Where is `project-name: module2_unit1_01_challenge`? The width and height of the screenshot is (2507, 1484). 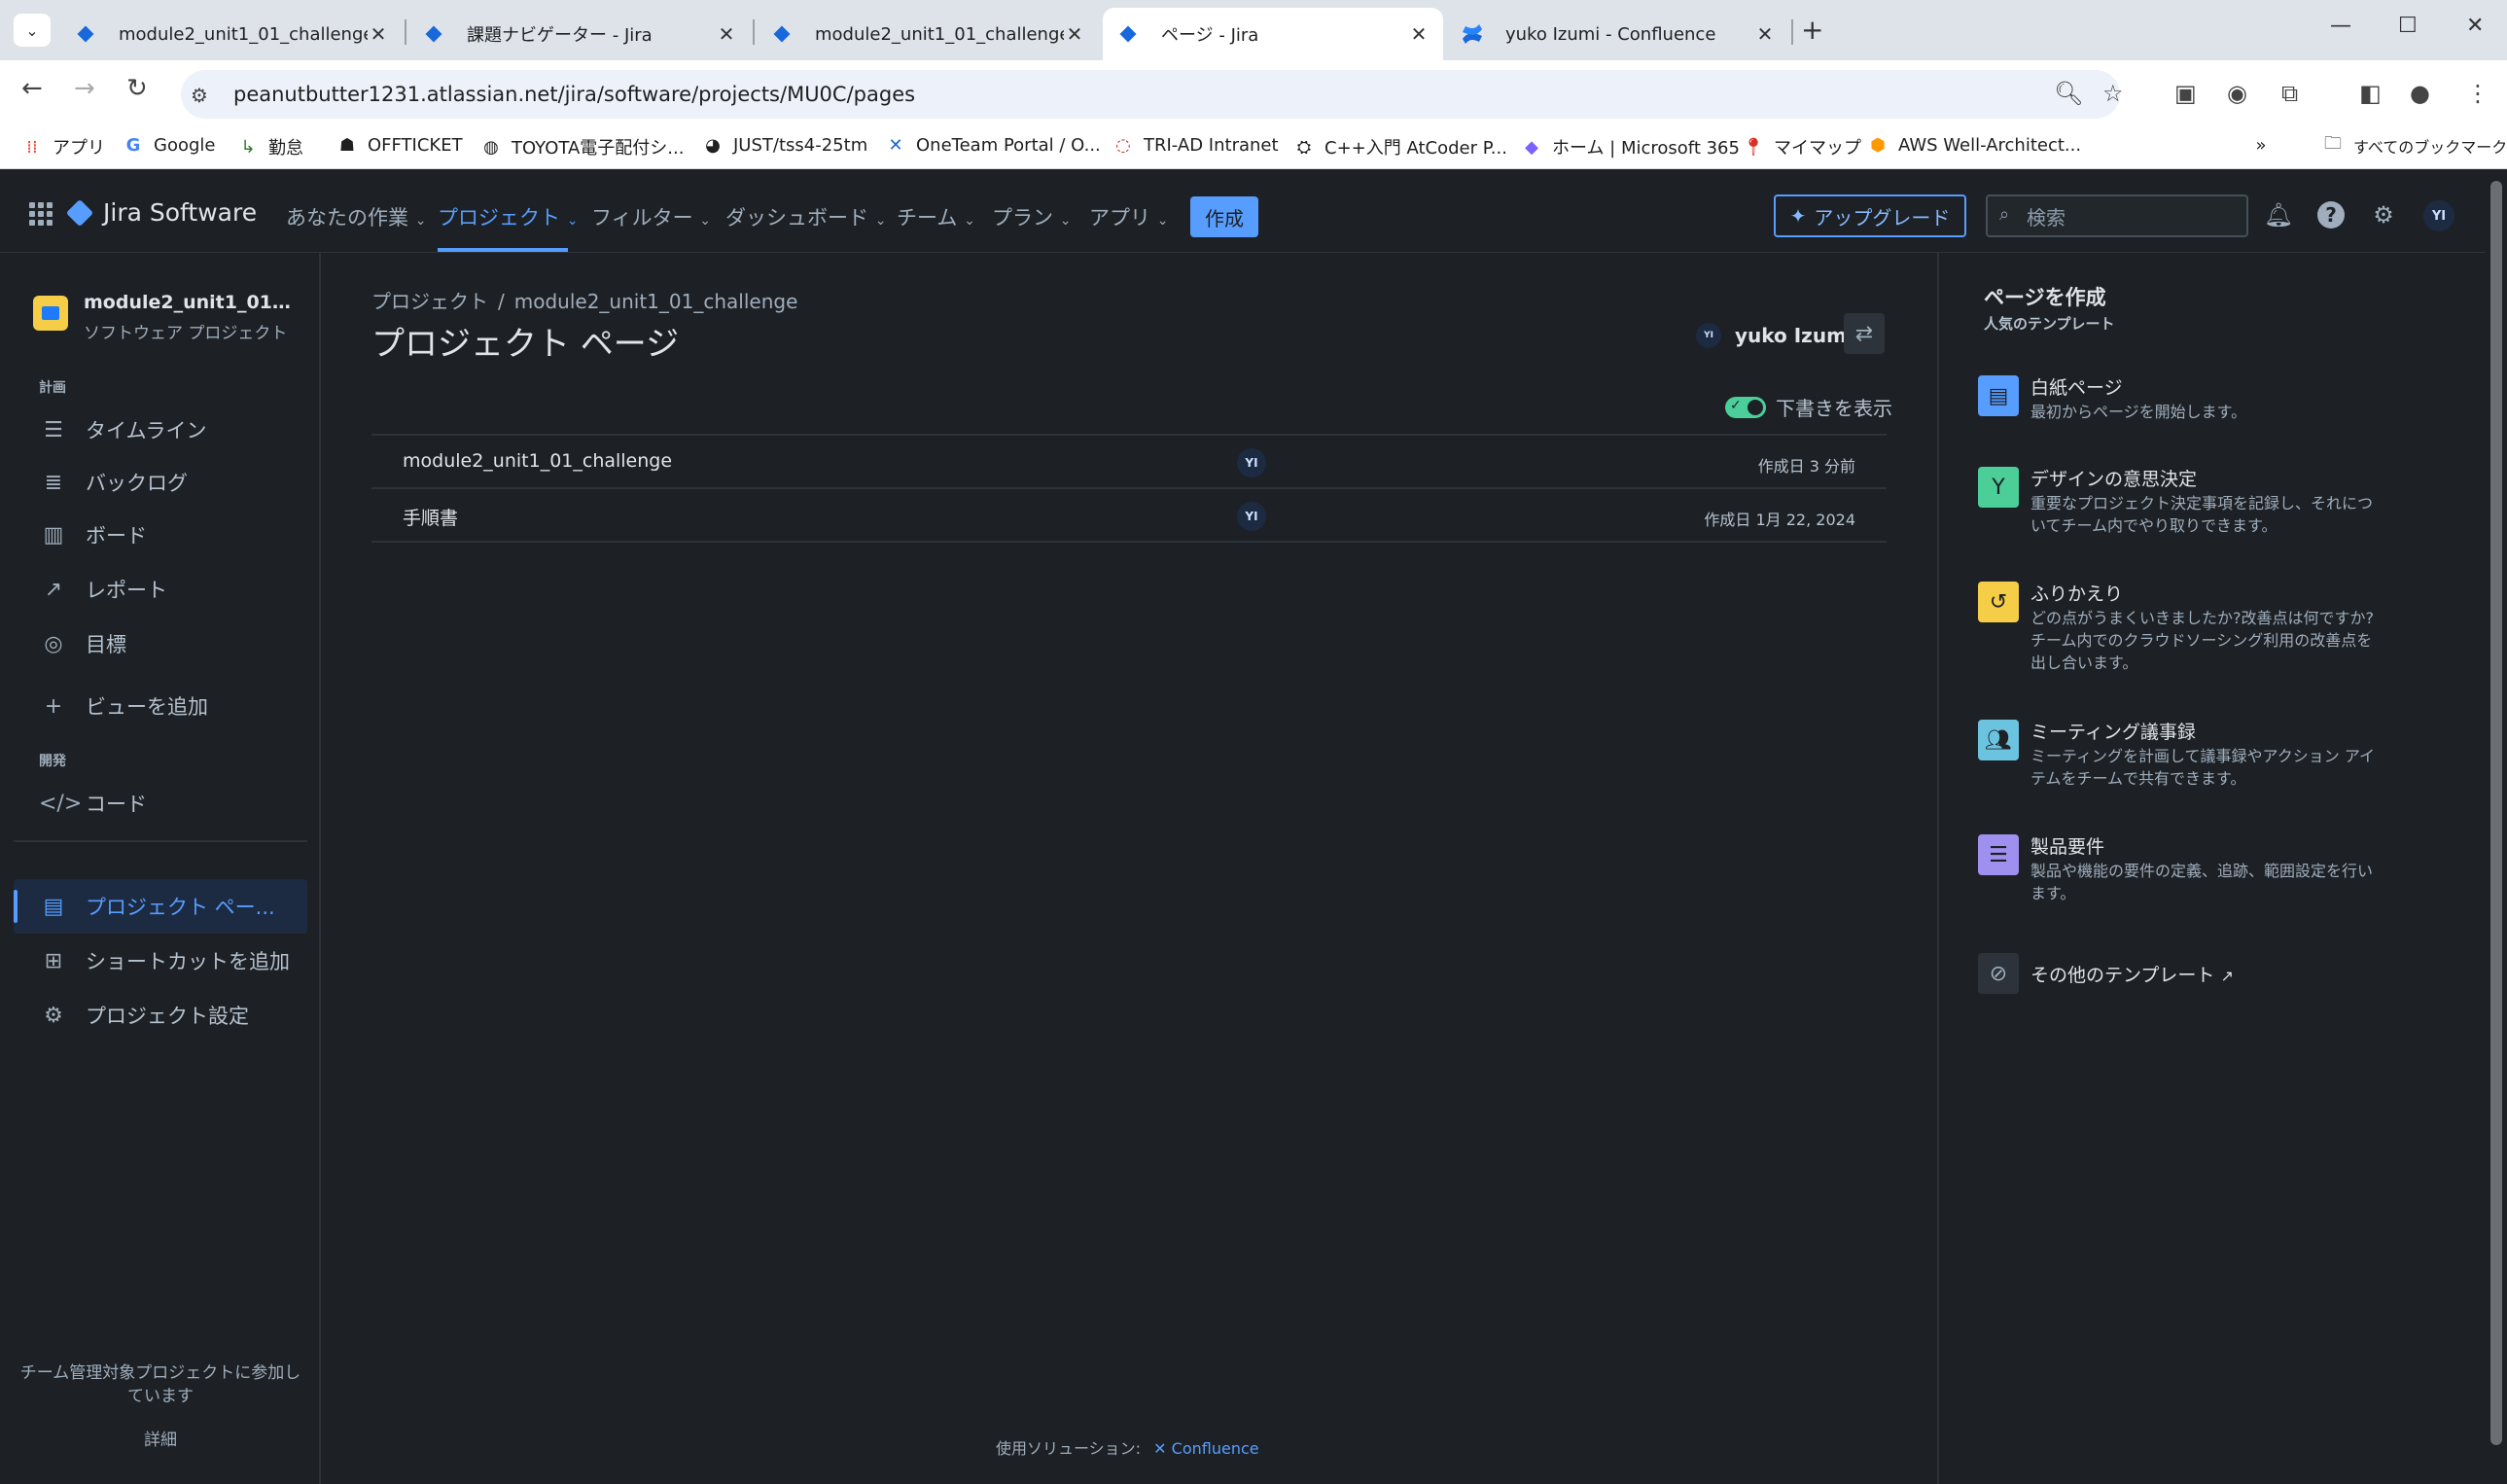
project-name: module2_unit1_01_challenge is located at coordinates (191, 303).